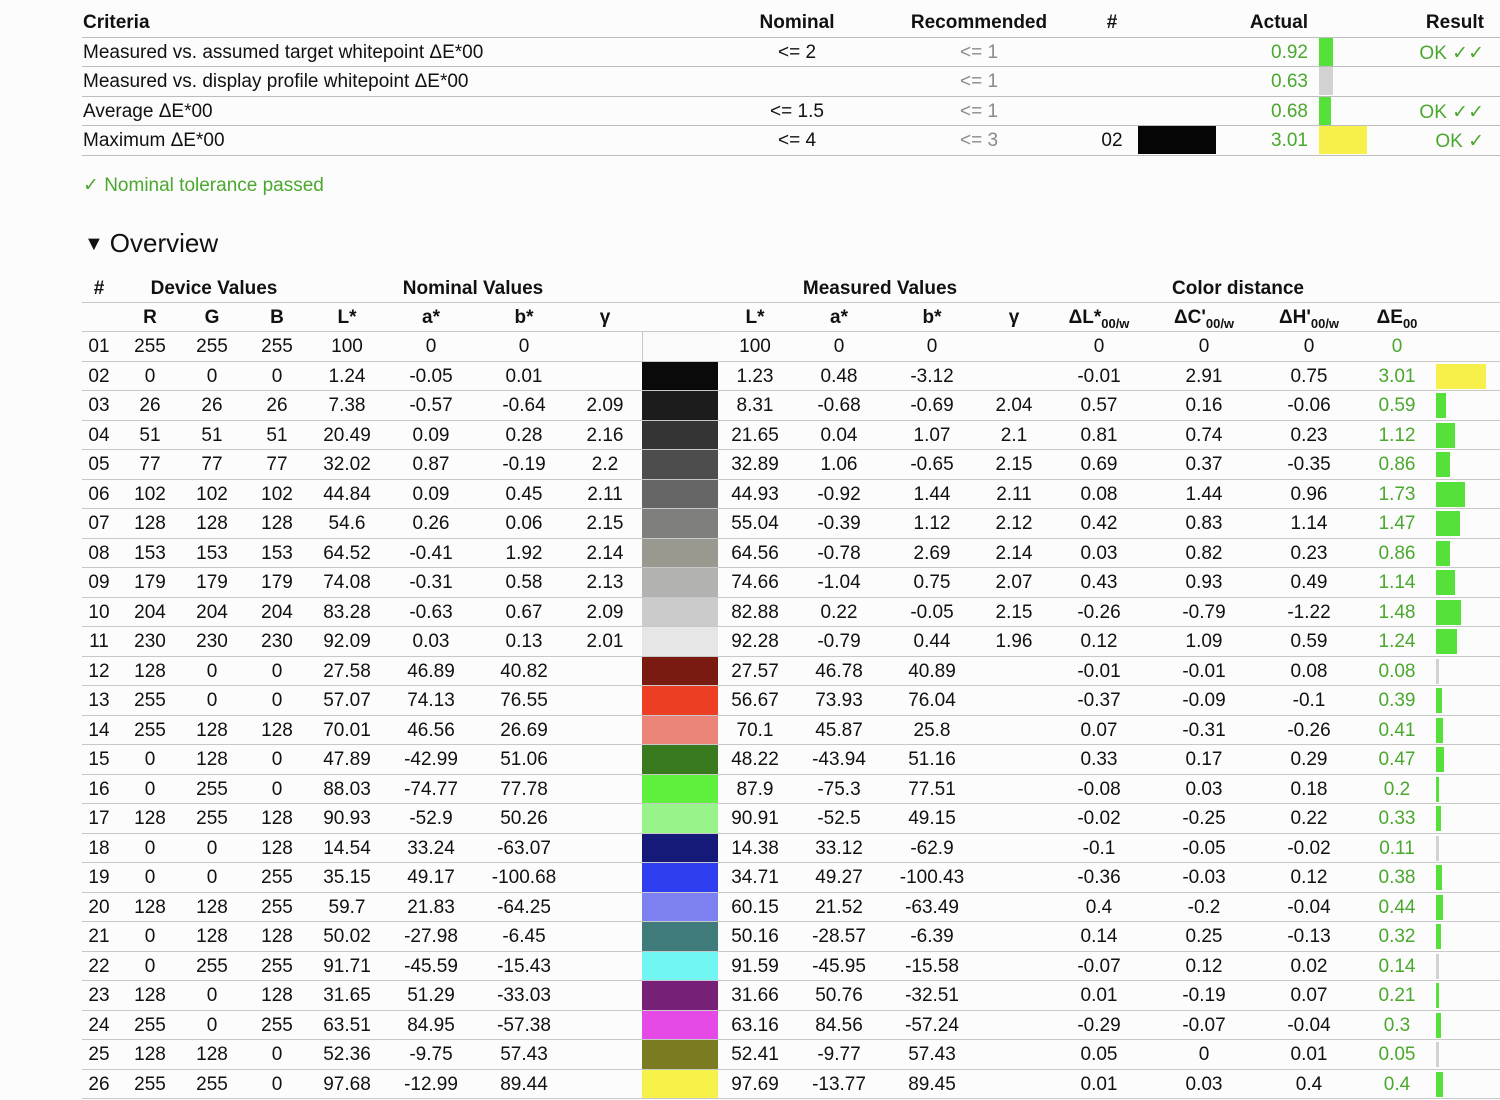 Image resolution: width=1500 pixels, height=1100 pixels. What do you see at coordinates (347, 700) in the screenshot?
I see `cell-nominal-l: 57.07` at bounding box center [347, 700].